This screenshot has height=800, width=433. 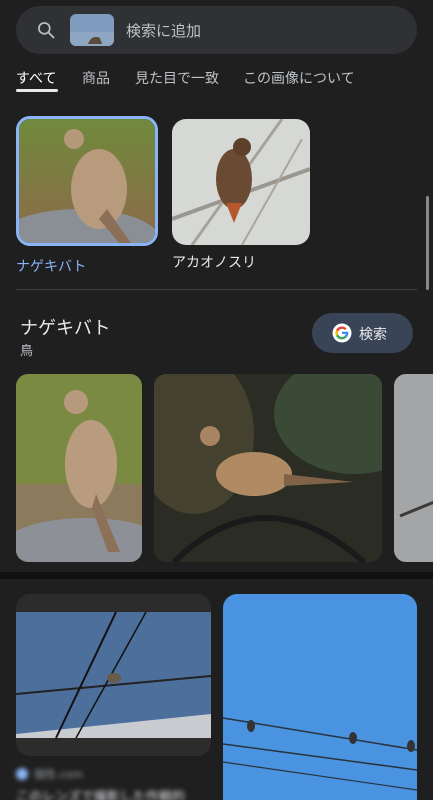 What do you see at coordinates (216, 575) in the screenshot?
I see `section-separator` at bounding box center [216, 575].